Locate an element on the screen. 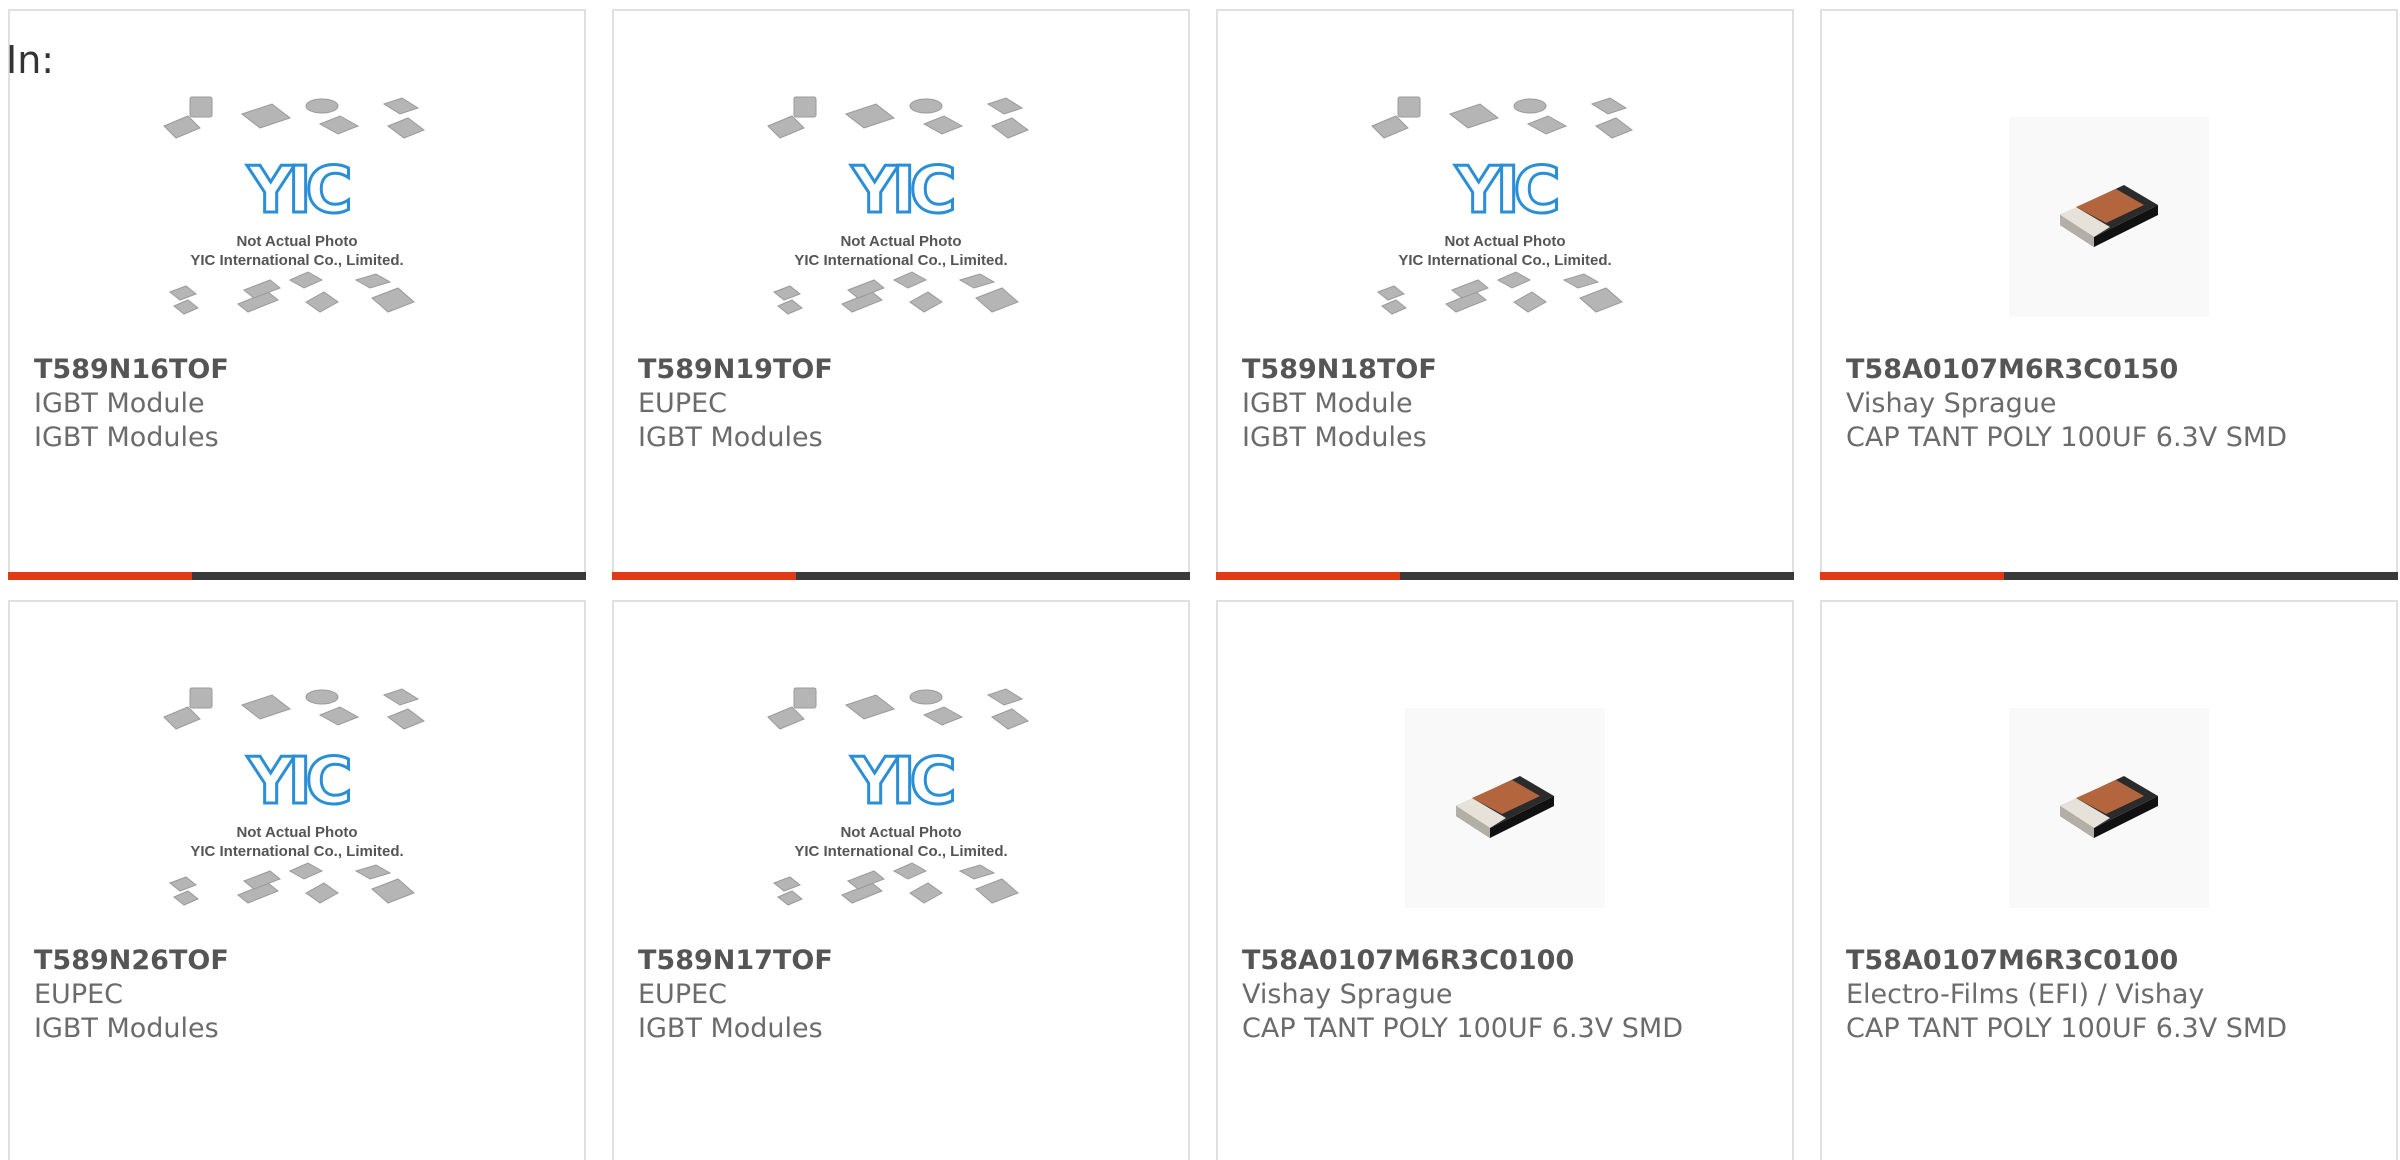  part-number: T589N19TOF is located at coordinates (908, 370).